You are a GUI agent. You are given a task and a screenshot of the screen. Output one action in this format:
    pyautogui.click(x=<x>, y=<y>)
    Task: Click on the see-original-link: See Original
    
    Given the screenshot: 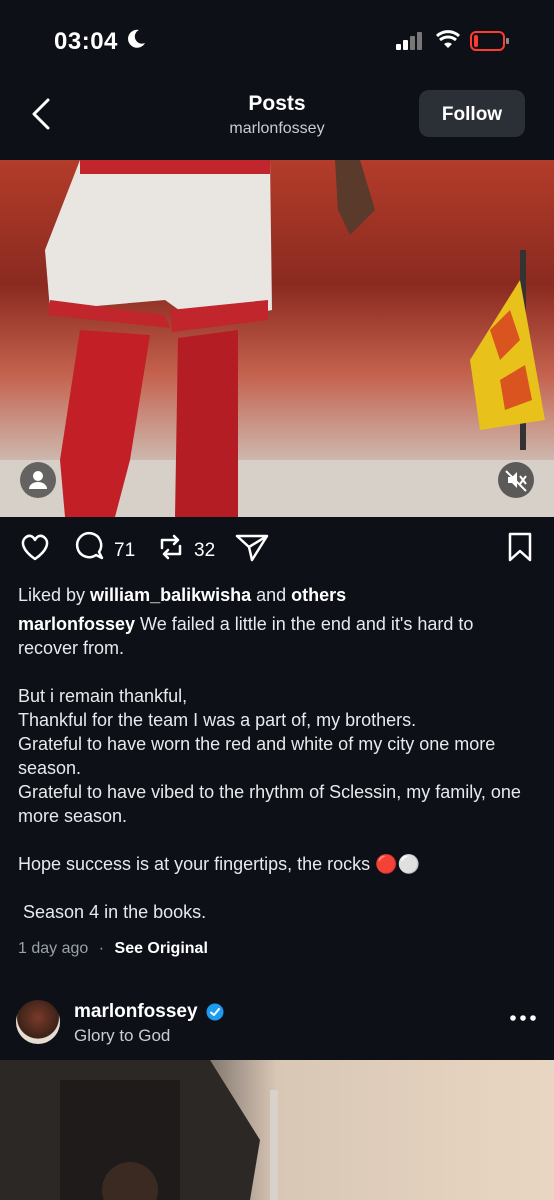 What is the action you would take?
    pyautogui.click(x=161, y=948)
    